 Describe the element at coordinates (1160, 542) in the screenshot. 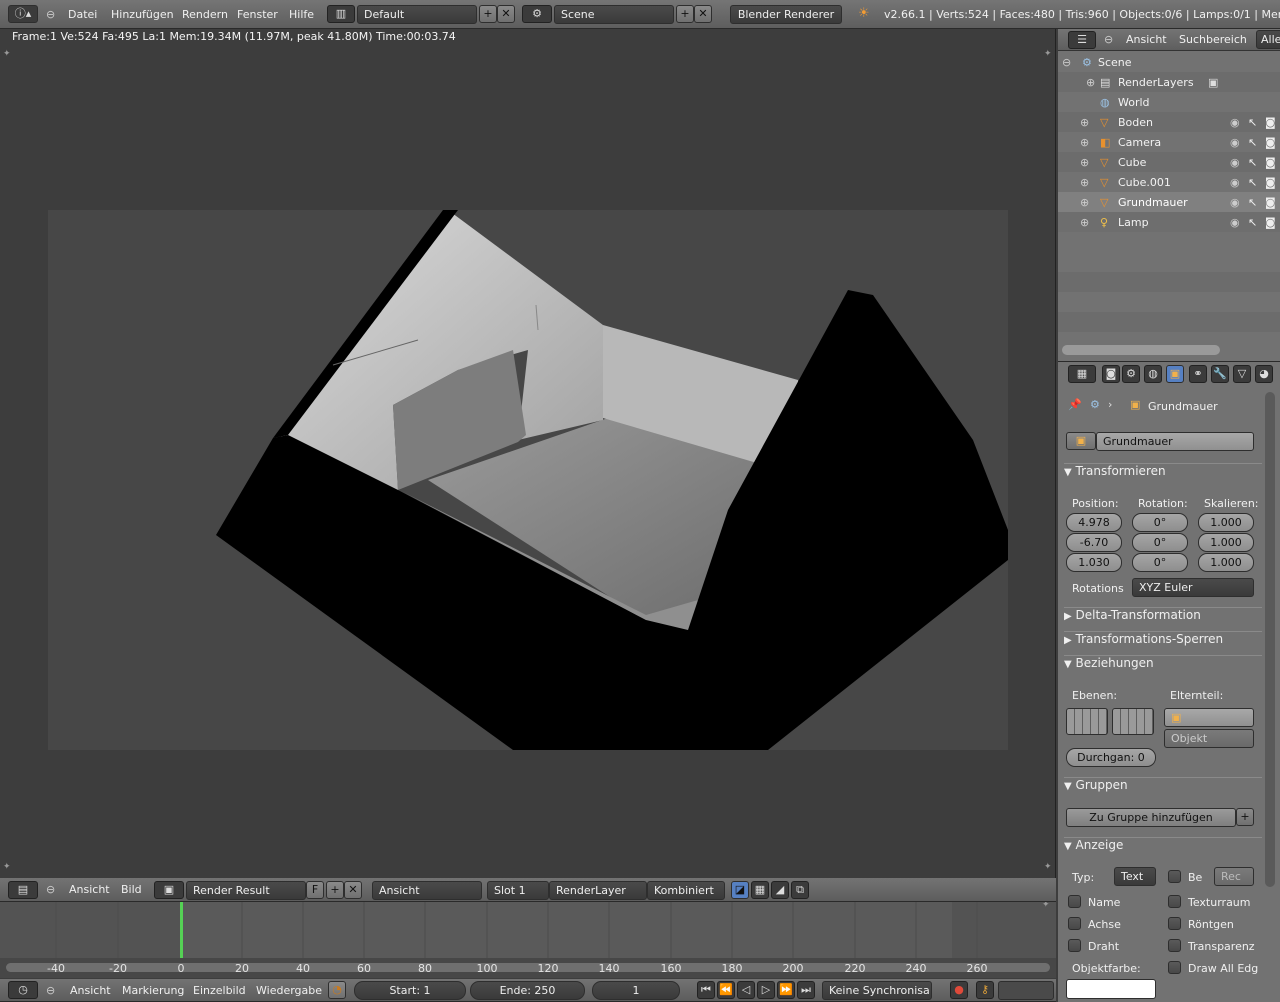

I see `rotation-y-field: 0°` at that location.